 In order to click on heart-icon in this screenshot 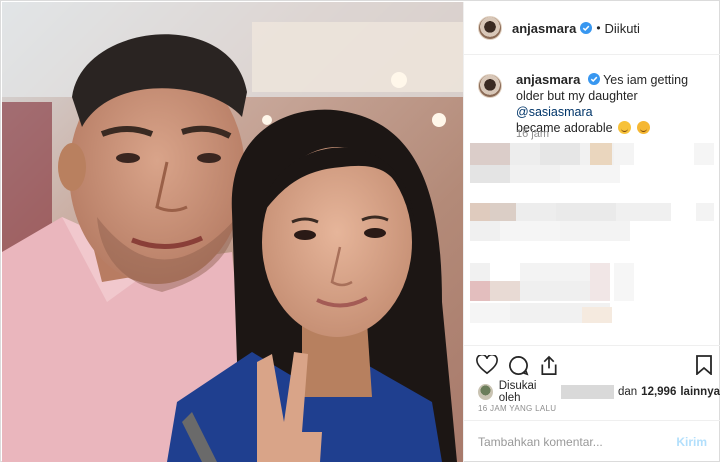, I will do `click(487, 365)`.